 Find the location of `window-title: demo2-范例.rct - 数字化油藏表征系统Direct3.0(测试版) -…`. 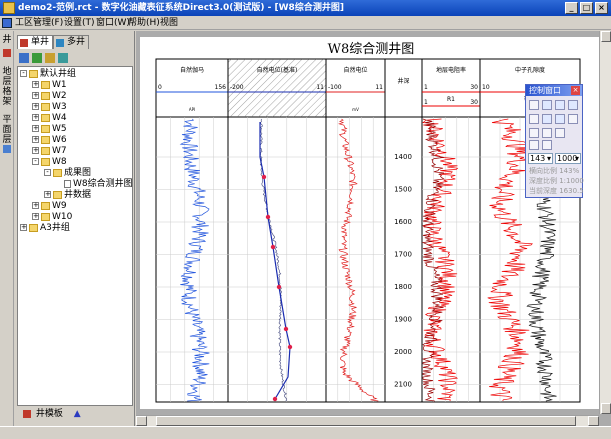

window-title: demo2-范例.rct - 数字化油藏表征系统Direct3.0(测试版) -… is located at coordinates (181, 8).